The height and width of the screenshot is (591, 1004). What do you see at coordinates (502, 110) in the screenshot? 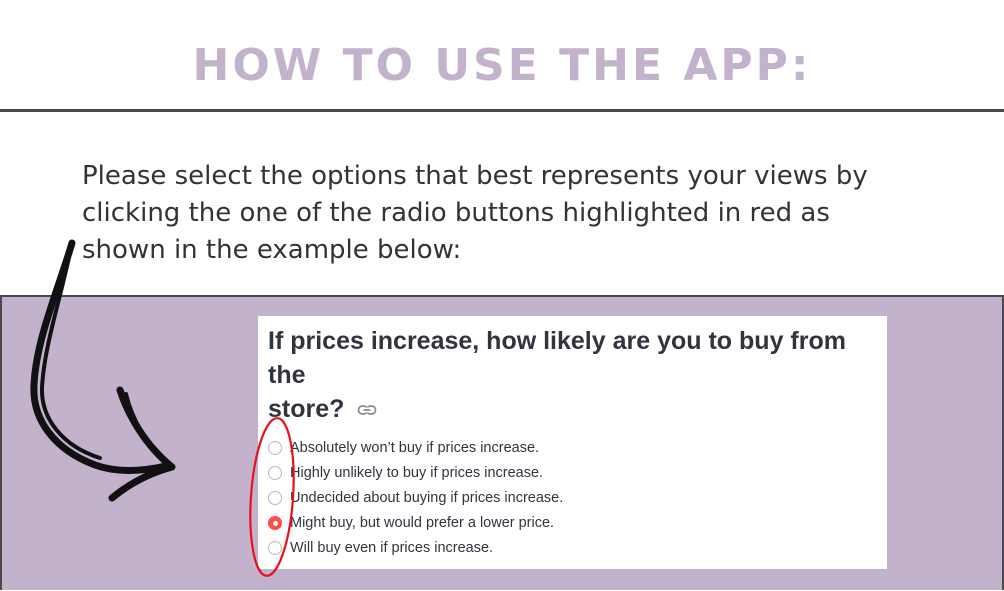
I see `divider` at bounding box center [502, 110].